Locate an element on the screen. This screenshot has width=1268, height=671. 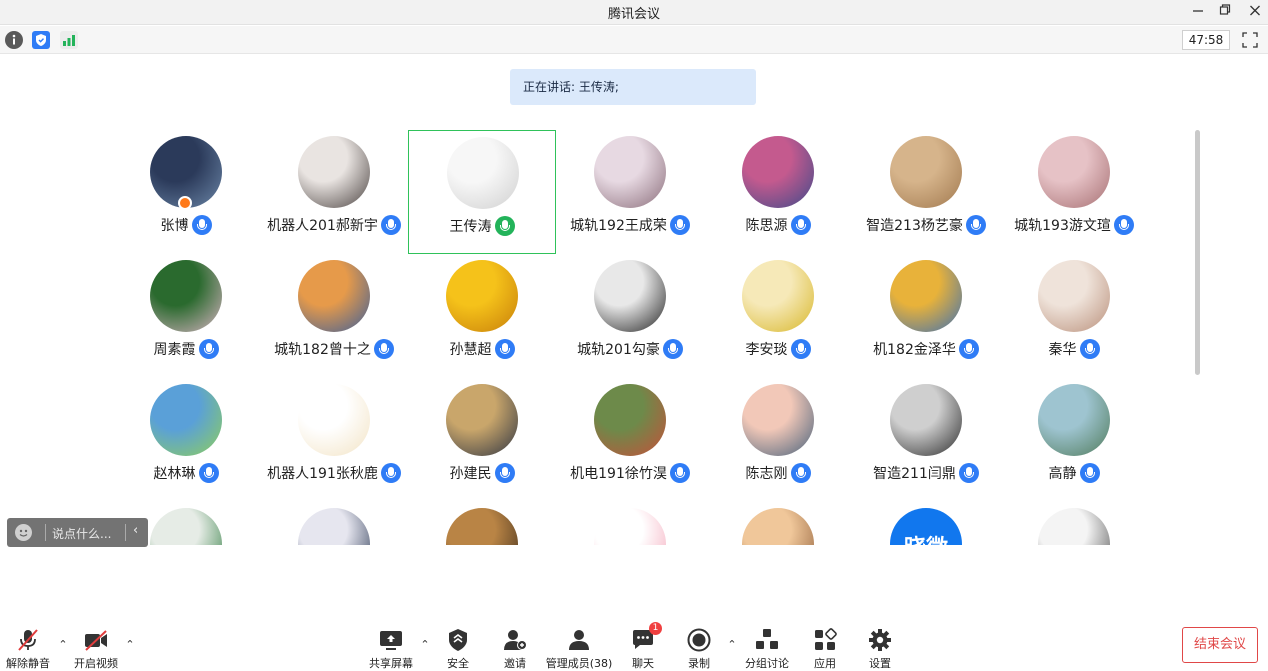
participant-tile: 城轨182曾十之 is located at coordinates (334, 316).